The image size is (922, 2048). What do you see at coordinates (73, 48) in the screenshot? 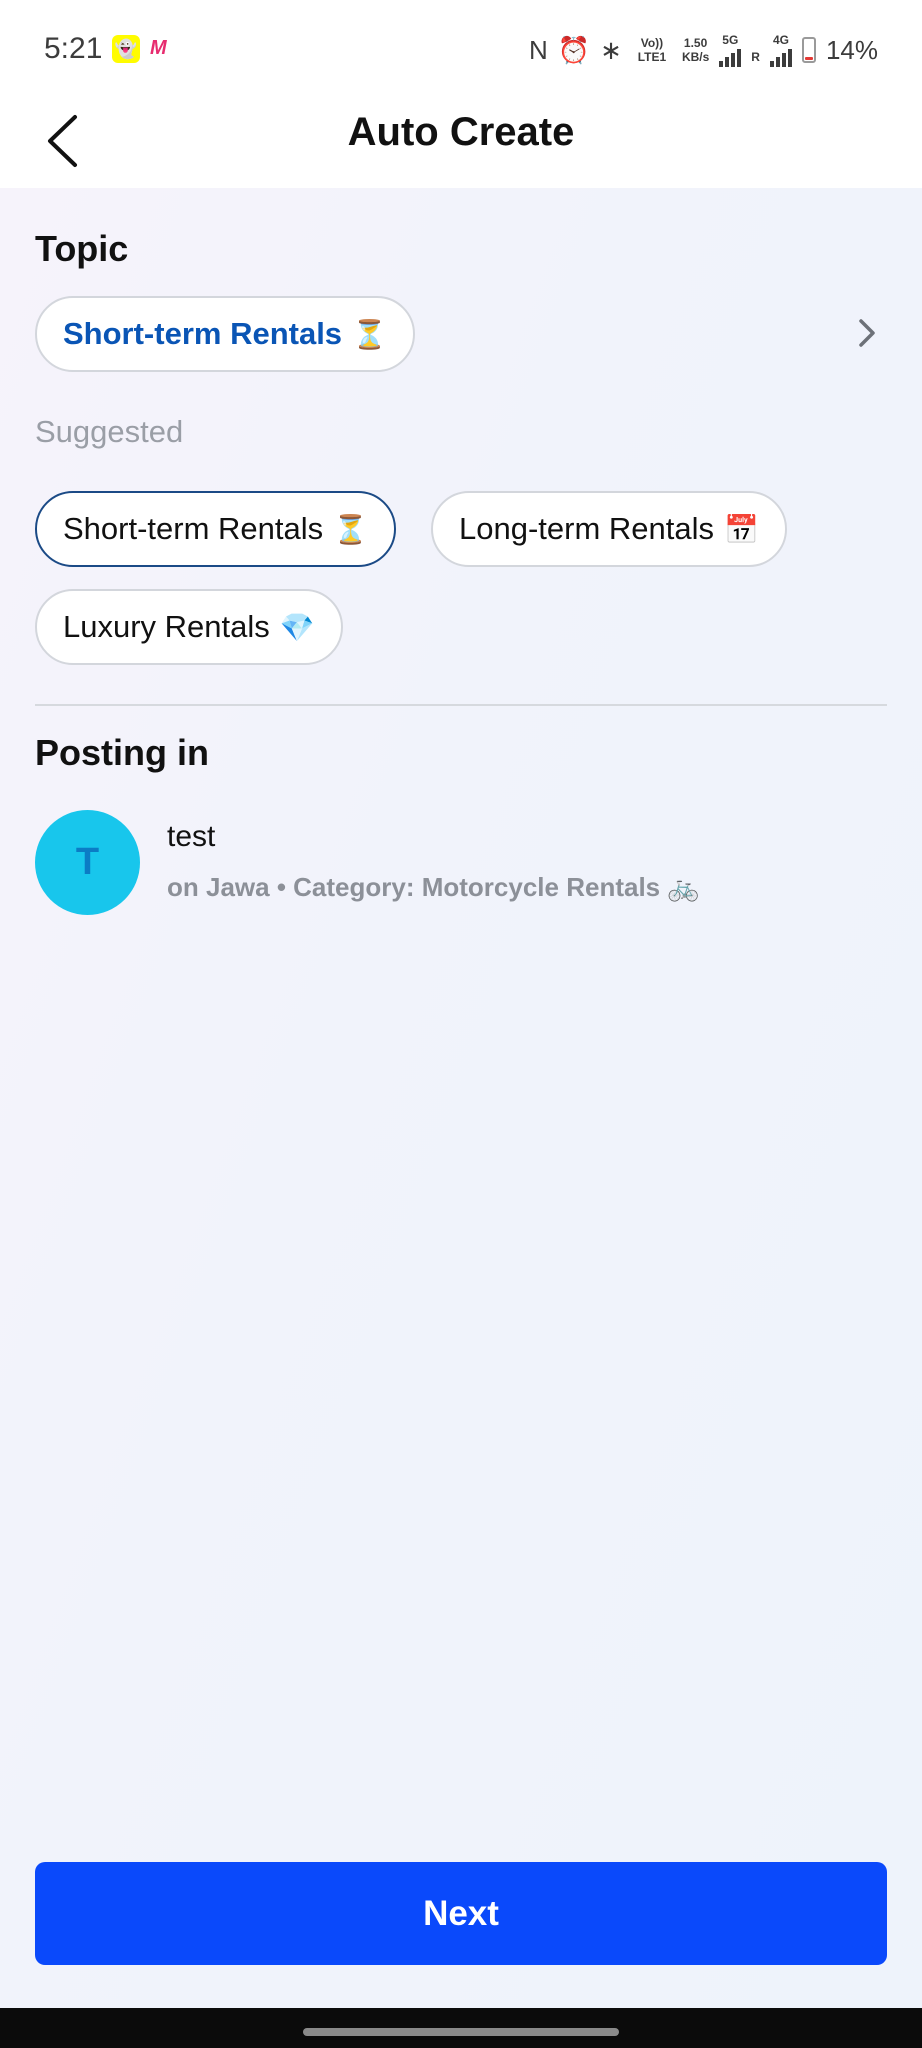
I see `status-time: 5:21` at bounding box center [73, 48].